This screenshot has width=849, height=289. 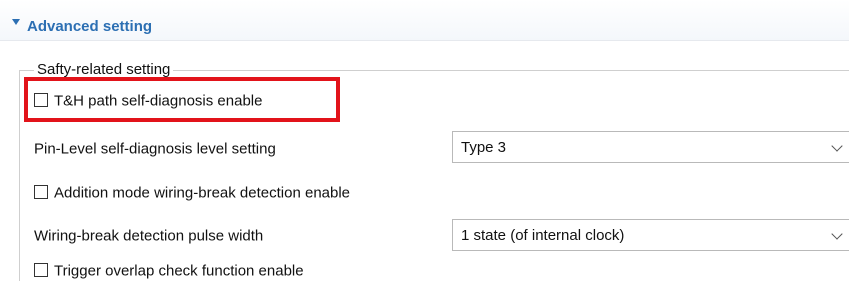 What do you see at coordinates (650, 147) in the screenshot?
I see `pin-level-diag-select: Type 3` at bounding box center [650, 147].